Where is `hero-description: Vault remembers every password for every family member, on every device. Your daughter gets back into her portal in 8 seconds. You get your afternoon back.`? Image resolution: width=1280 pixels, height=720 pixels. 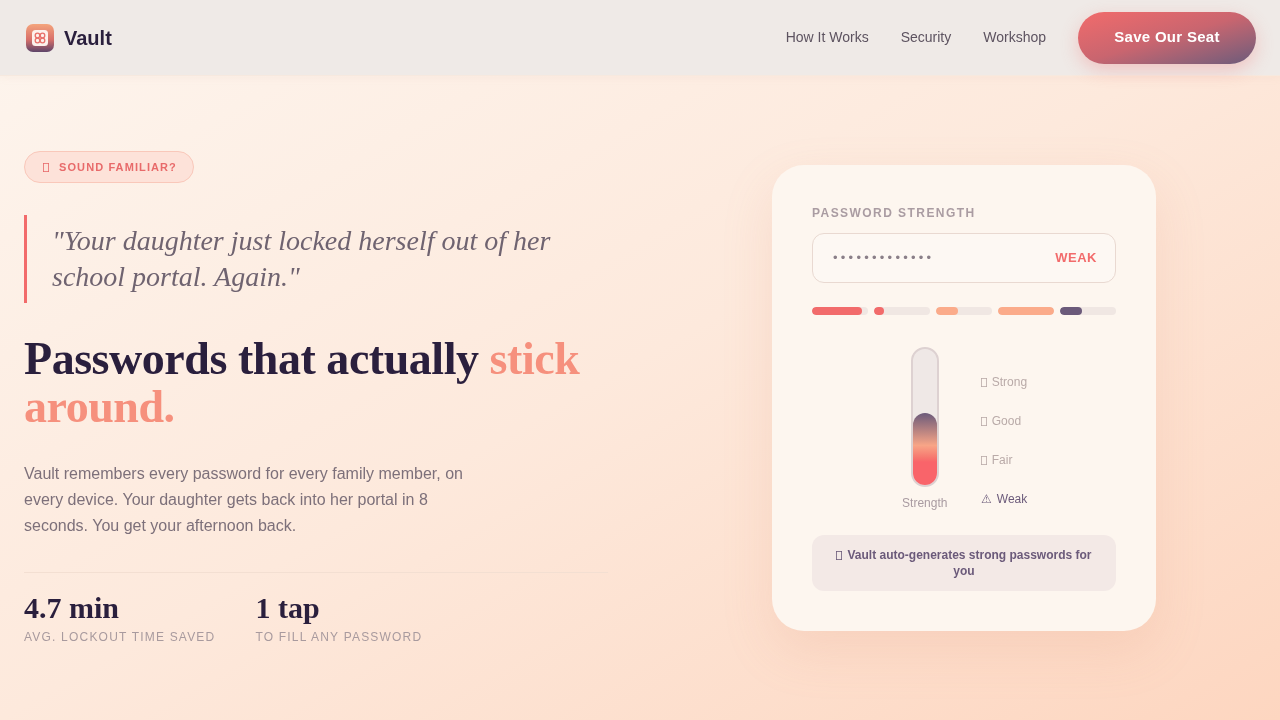
hero-description: Vault remembers every password for every family member, on every device. Your daughter gets back into her portal in 8 seconds. You get your afternoon back. is located at coordinates (244, 500).